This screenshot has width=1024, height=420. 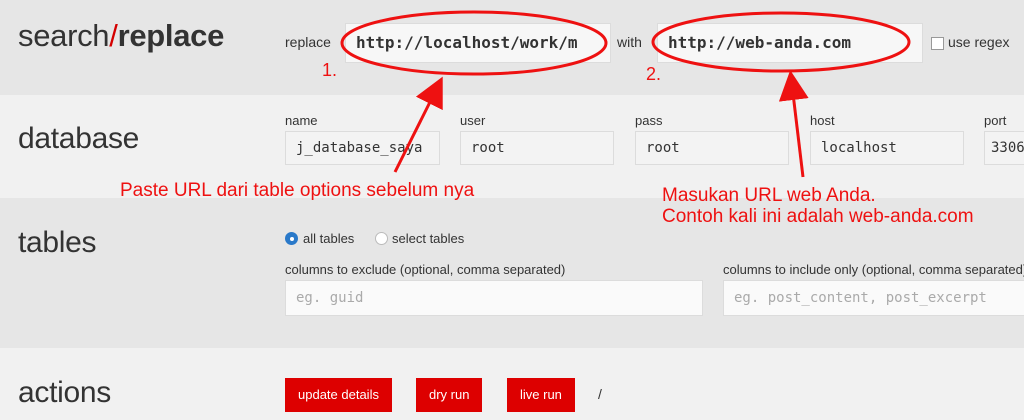 What do you see at coordinates (291, 238) in the screenshot?
I see `all-tables-radio` at bounding box center [291, 238].